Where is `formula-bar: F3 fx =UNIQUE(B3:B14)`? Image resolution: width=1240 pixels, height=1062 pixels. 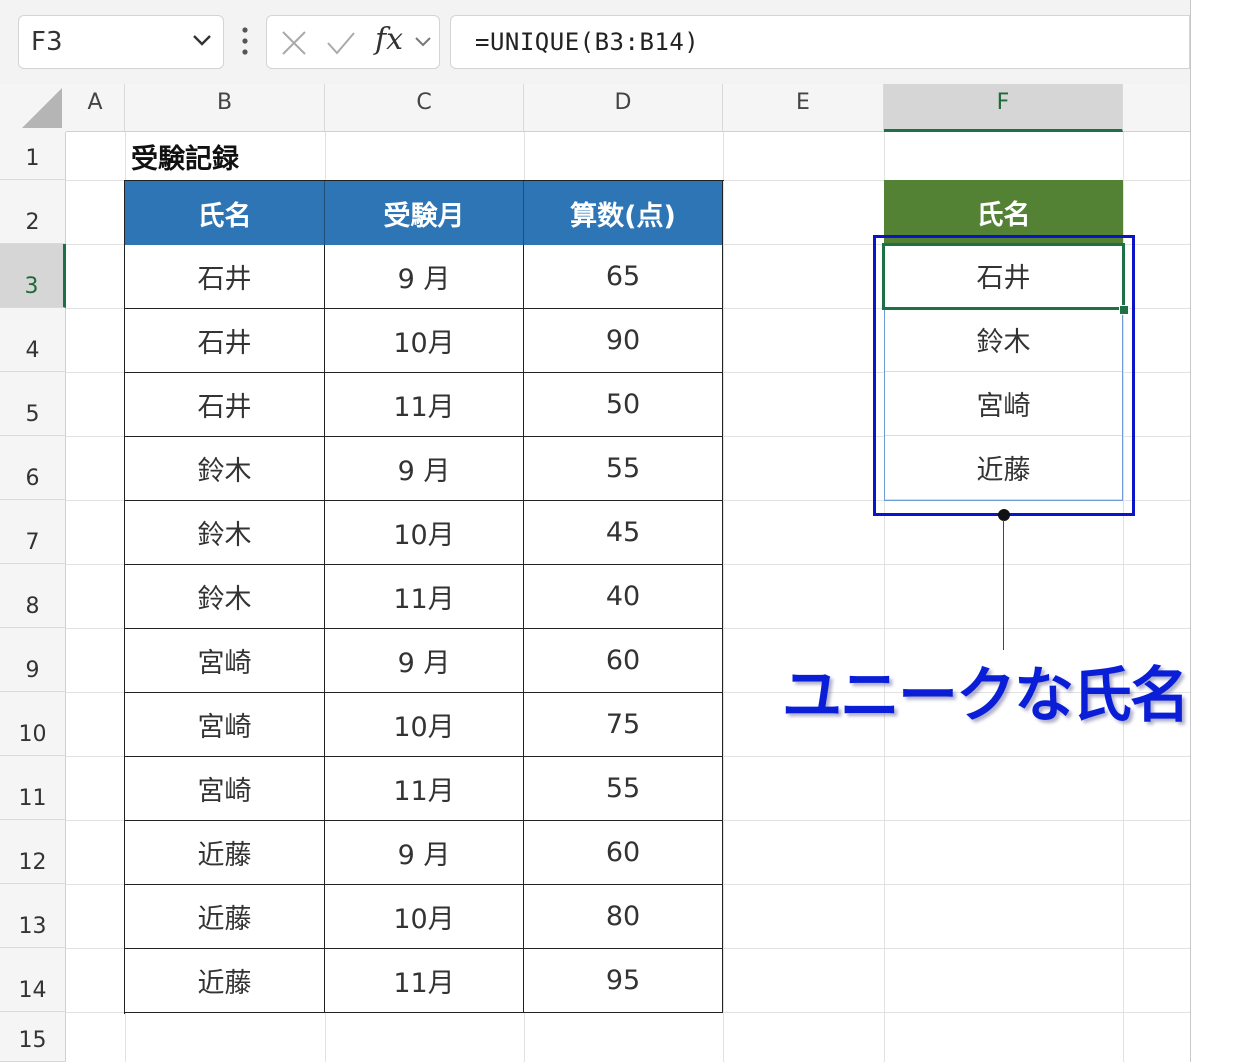 formula-bar: F3 fx =UNIQUE(B3:B14) is located at coordinates (595, 42).